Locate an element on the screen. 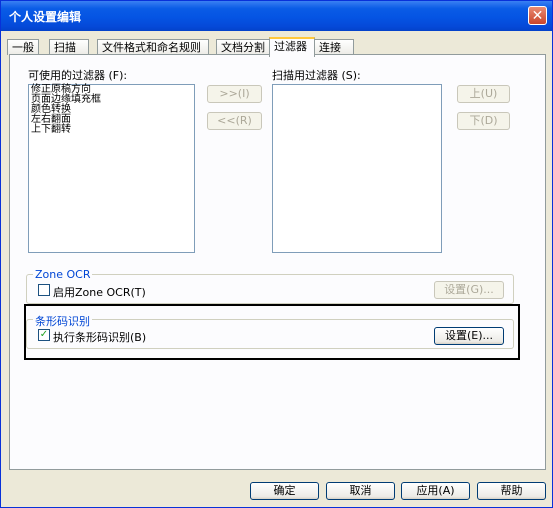  help-button: 帮助 is located at coordinates (511, 491).